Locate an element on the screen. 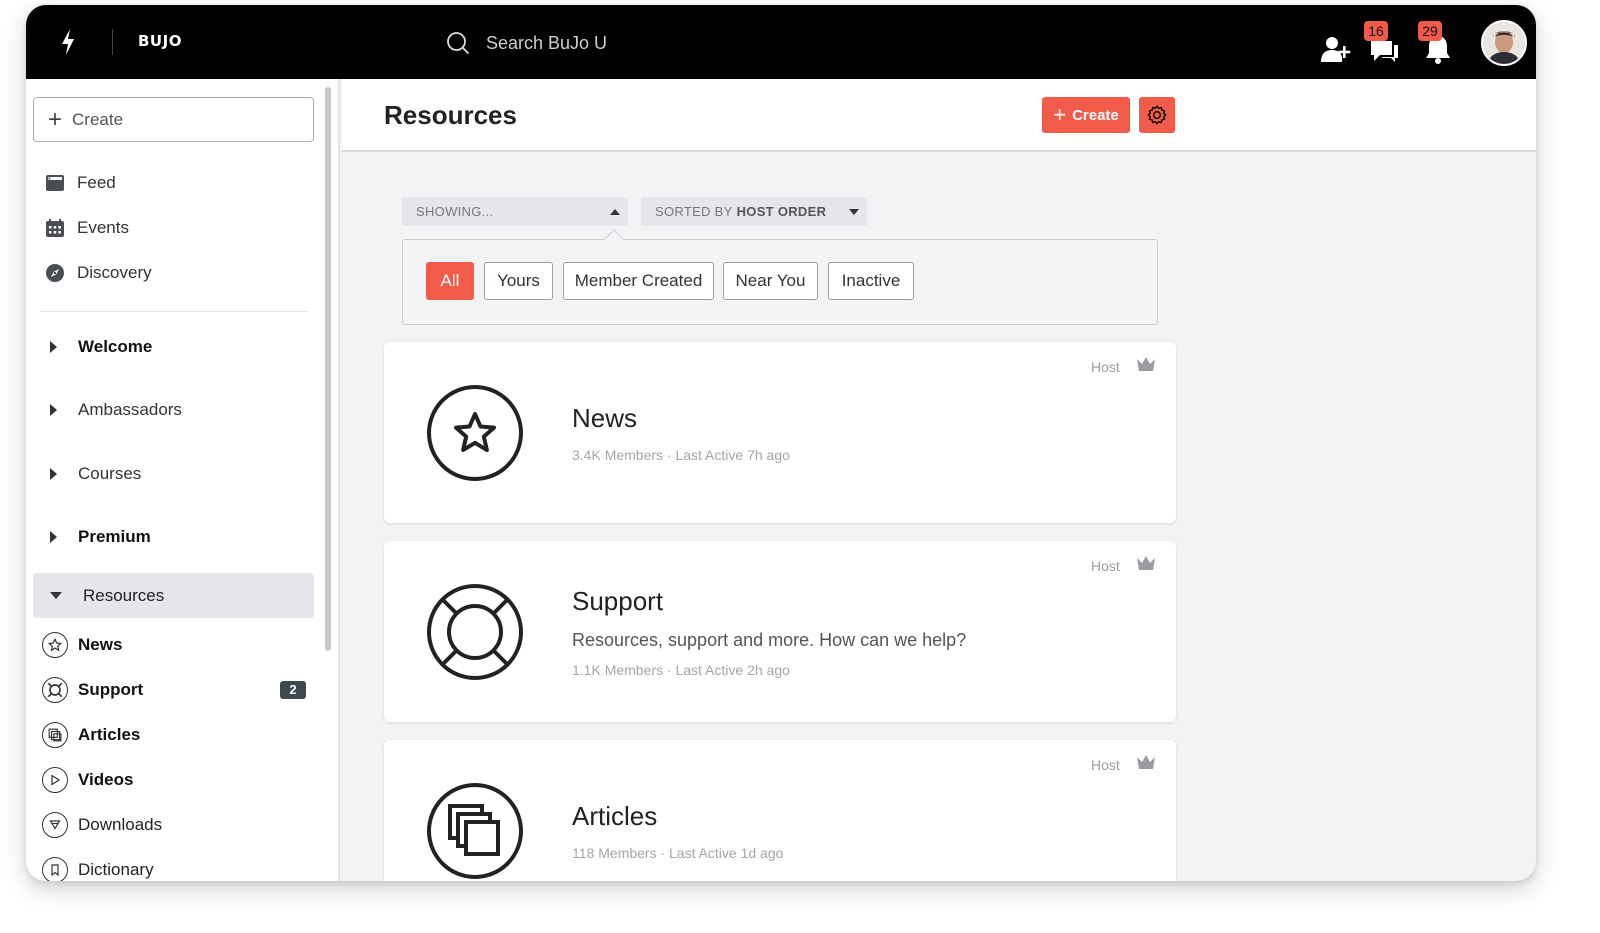 The width and height of the screenshot is (1600, 933). download-icon is located at coordinates (55, 825).